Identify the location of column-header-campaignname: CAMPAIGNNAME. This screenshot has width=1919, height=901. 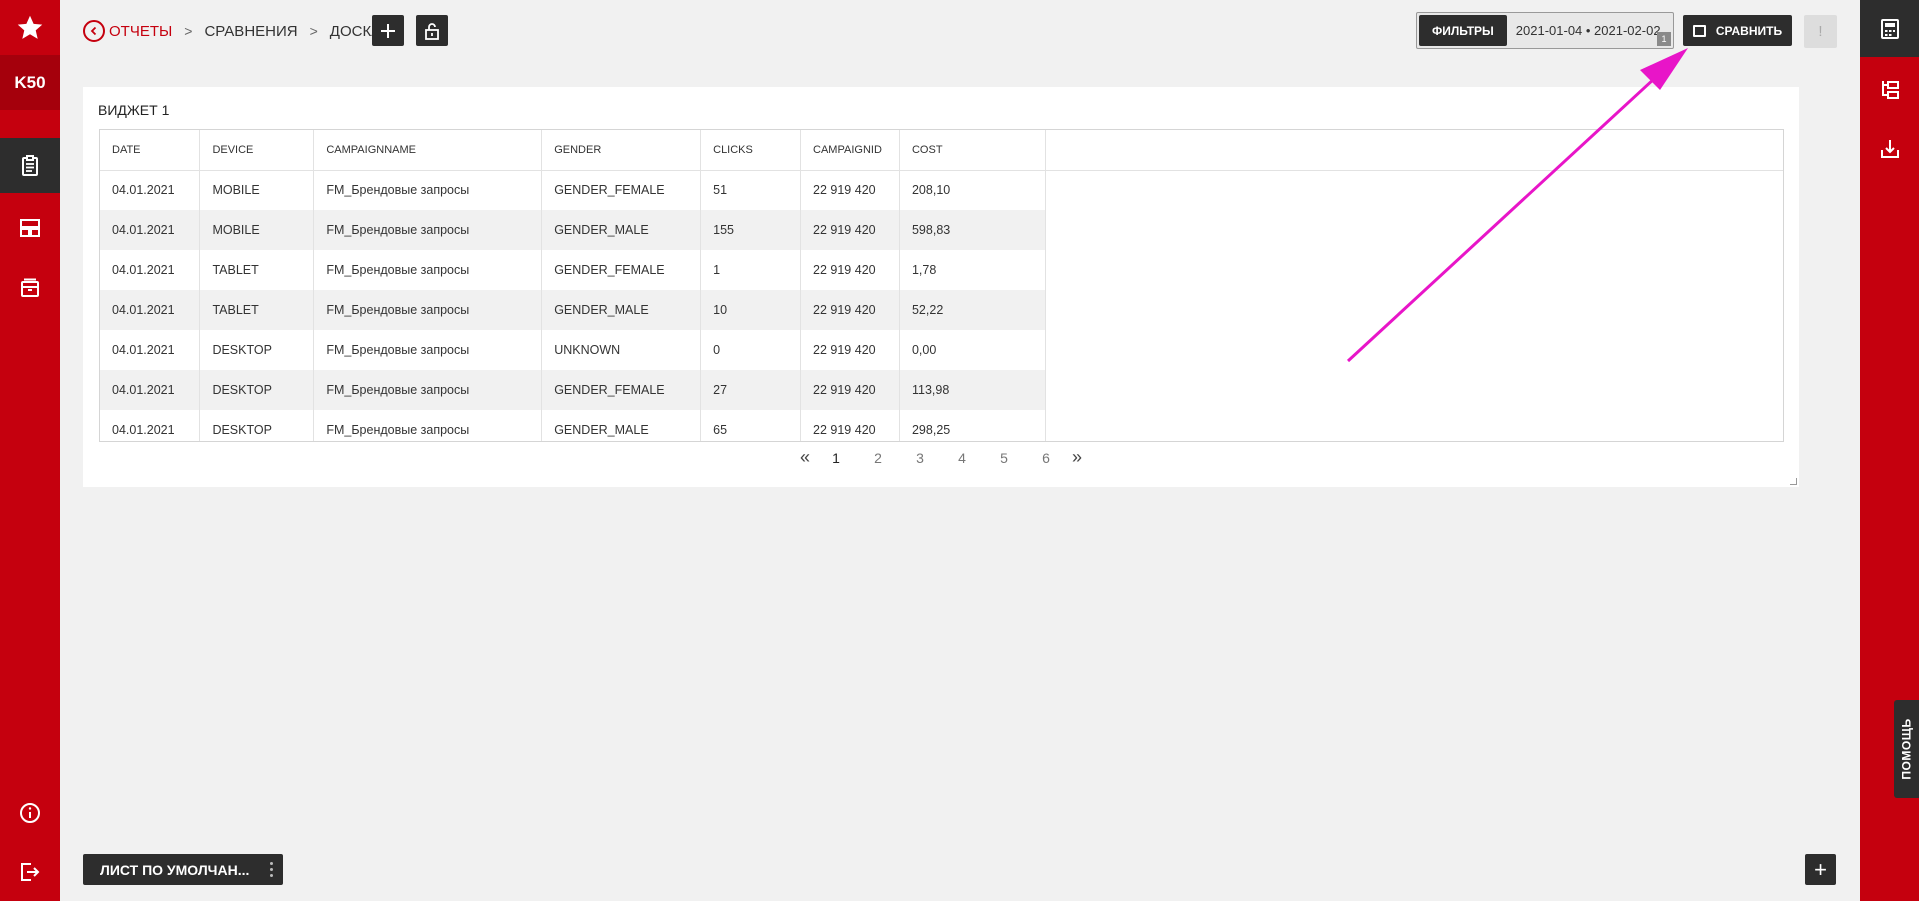
(428, 150).